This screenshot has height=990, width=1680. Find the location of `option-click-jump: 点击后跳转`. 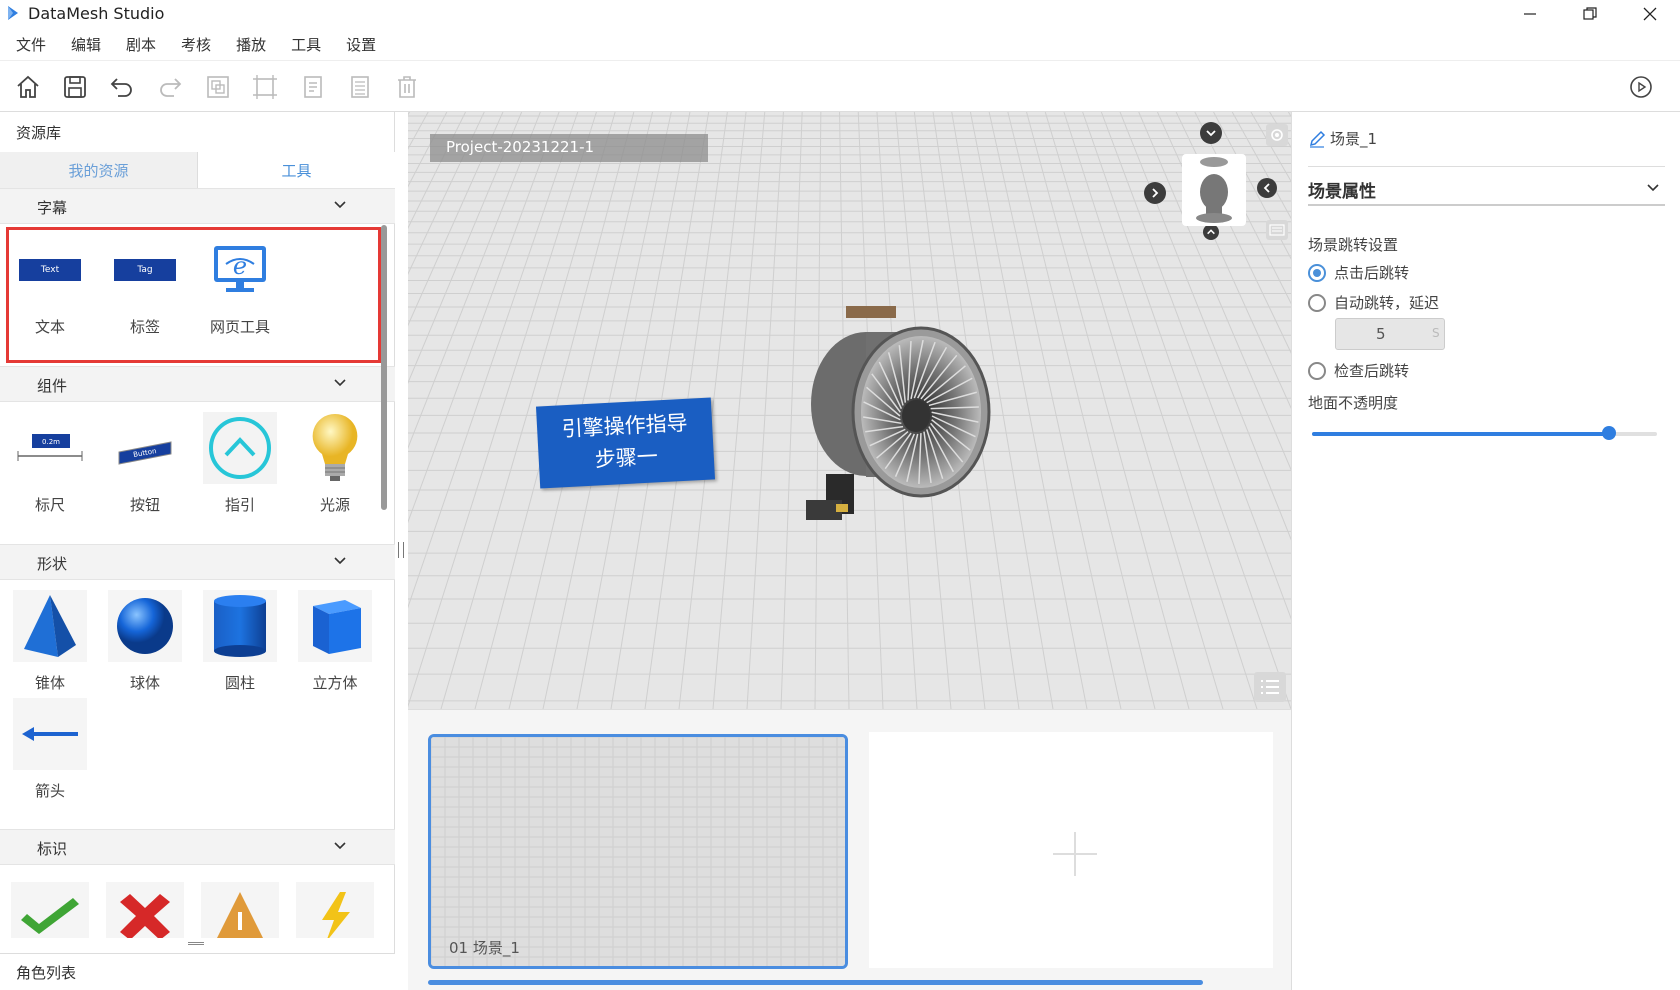

option-click-jump: 点击后跳转 is located at coordinates (1358, 272).